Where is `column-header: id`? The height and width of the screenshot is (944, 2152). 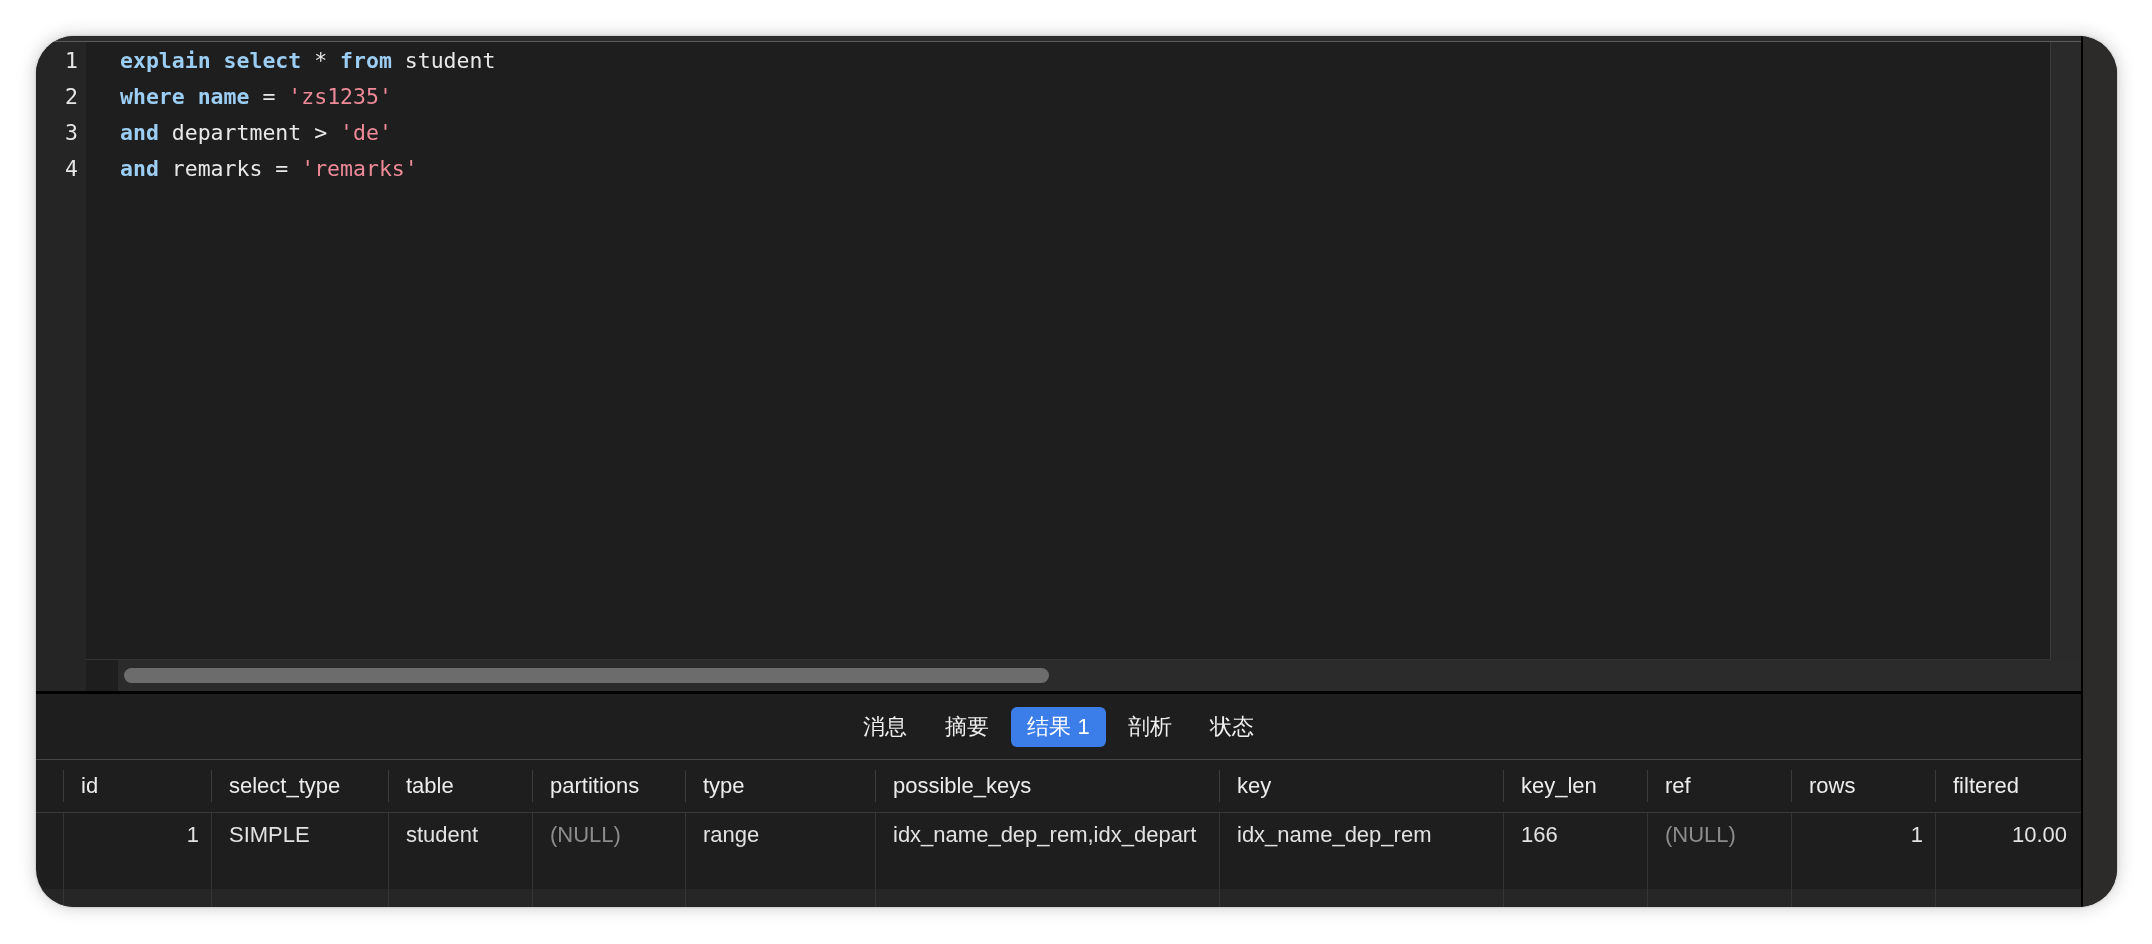 column-header: id is located at coordinates (137, 786).